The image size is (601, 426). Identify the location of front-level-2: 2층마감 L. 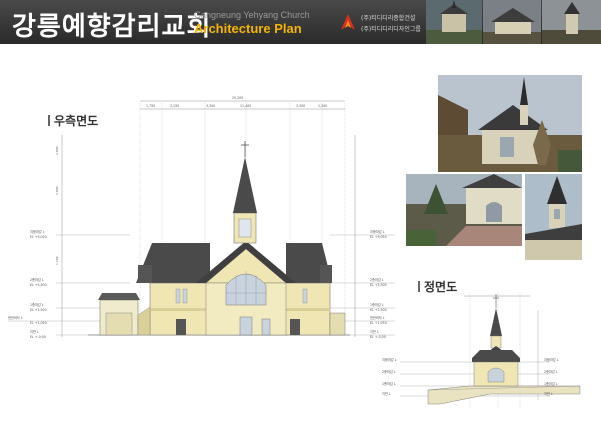
(389, 371).